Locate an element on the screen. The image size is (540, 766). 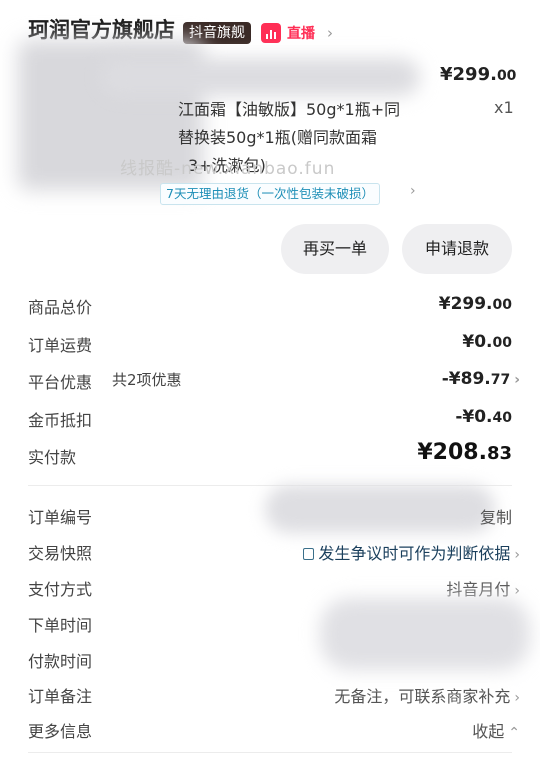
more-info-label: 更多信息 is located at coordinates (60, 731).